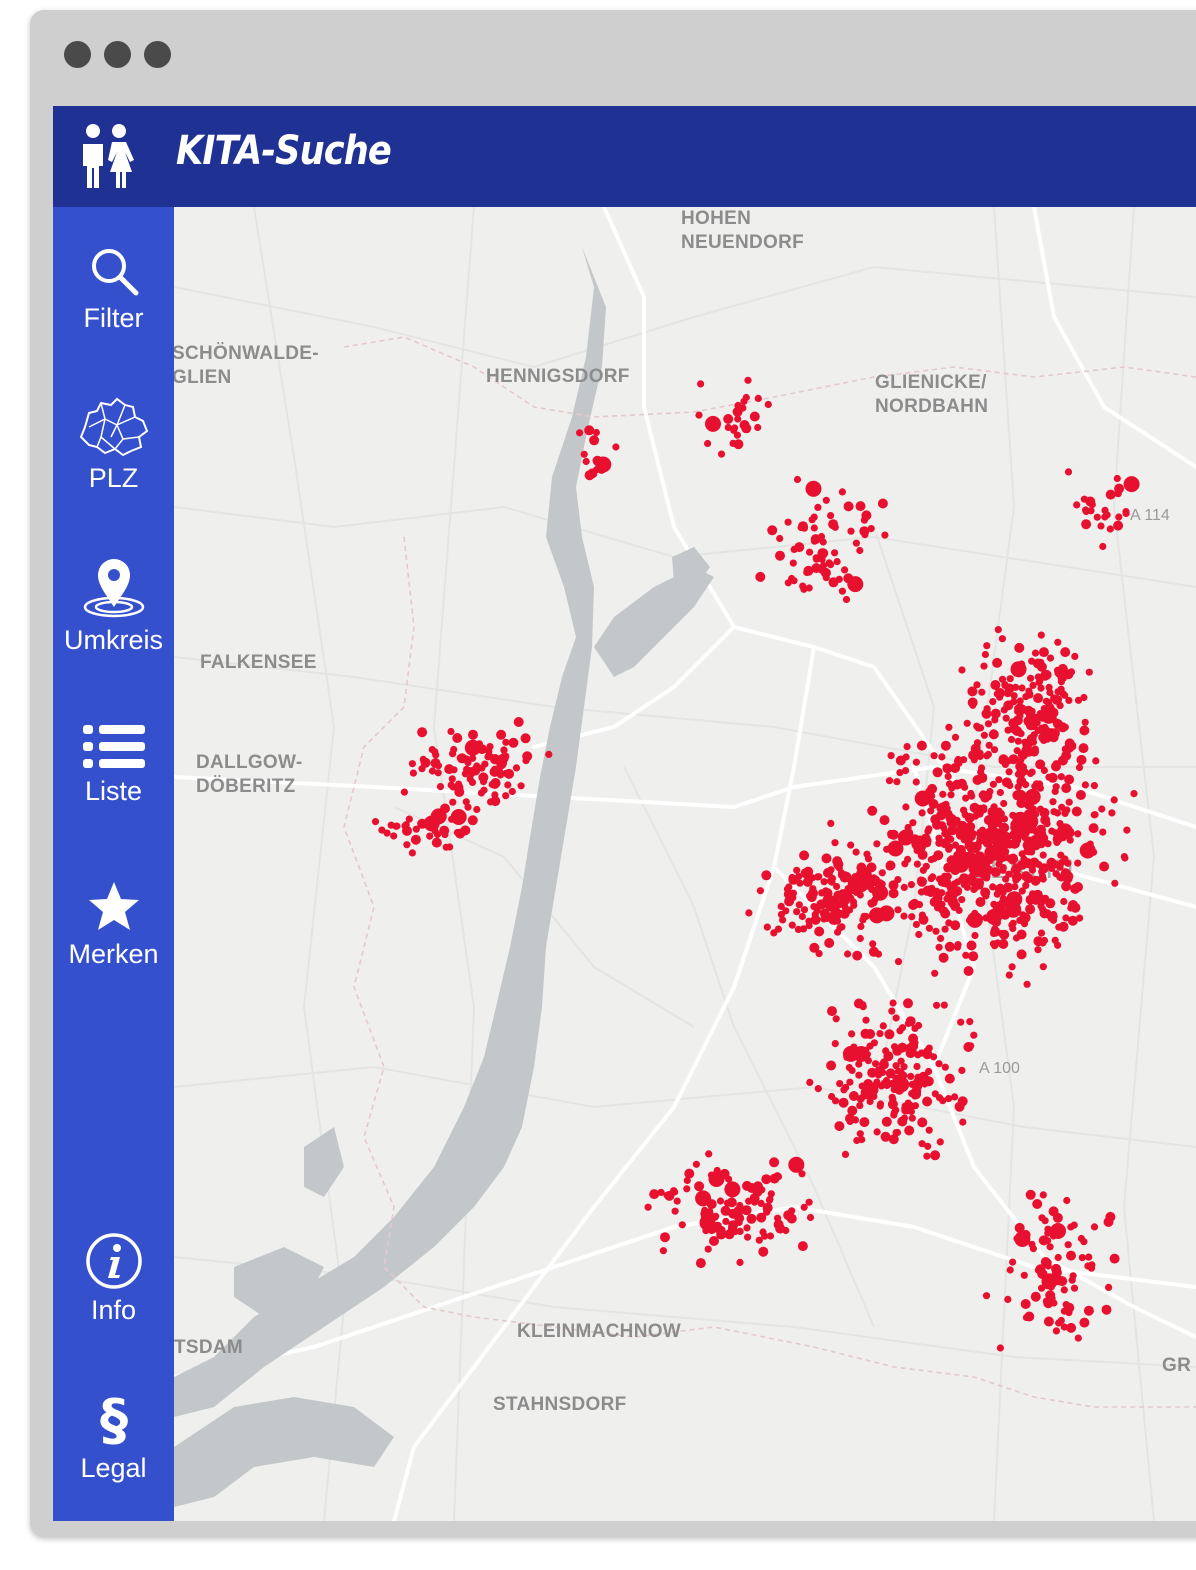 This screenshot has width=1196, height=1570. What do you see at coordinates (113, 1278) in the screenshot?
I see `sidebar-item-info: Info` at bounding box center [113, 1278].